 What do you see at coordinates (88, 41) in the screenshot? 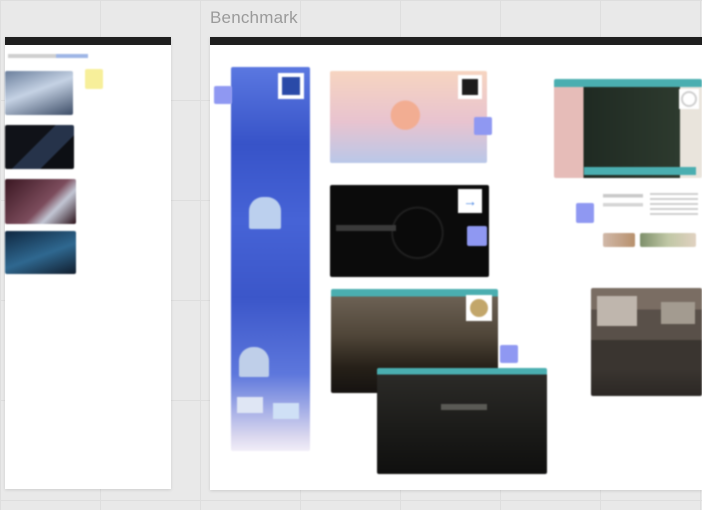
I see `left-frame-header-bar` at bounding box center [88, 41].